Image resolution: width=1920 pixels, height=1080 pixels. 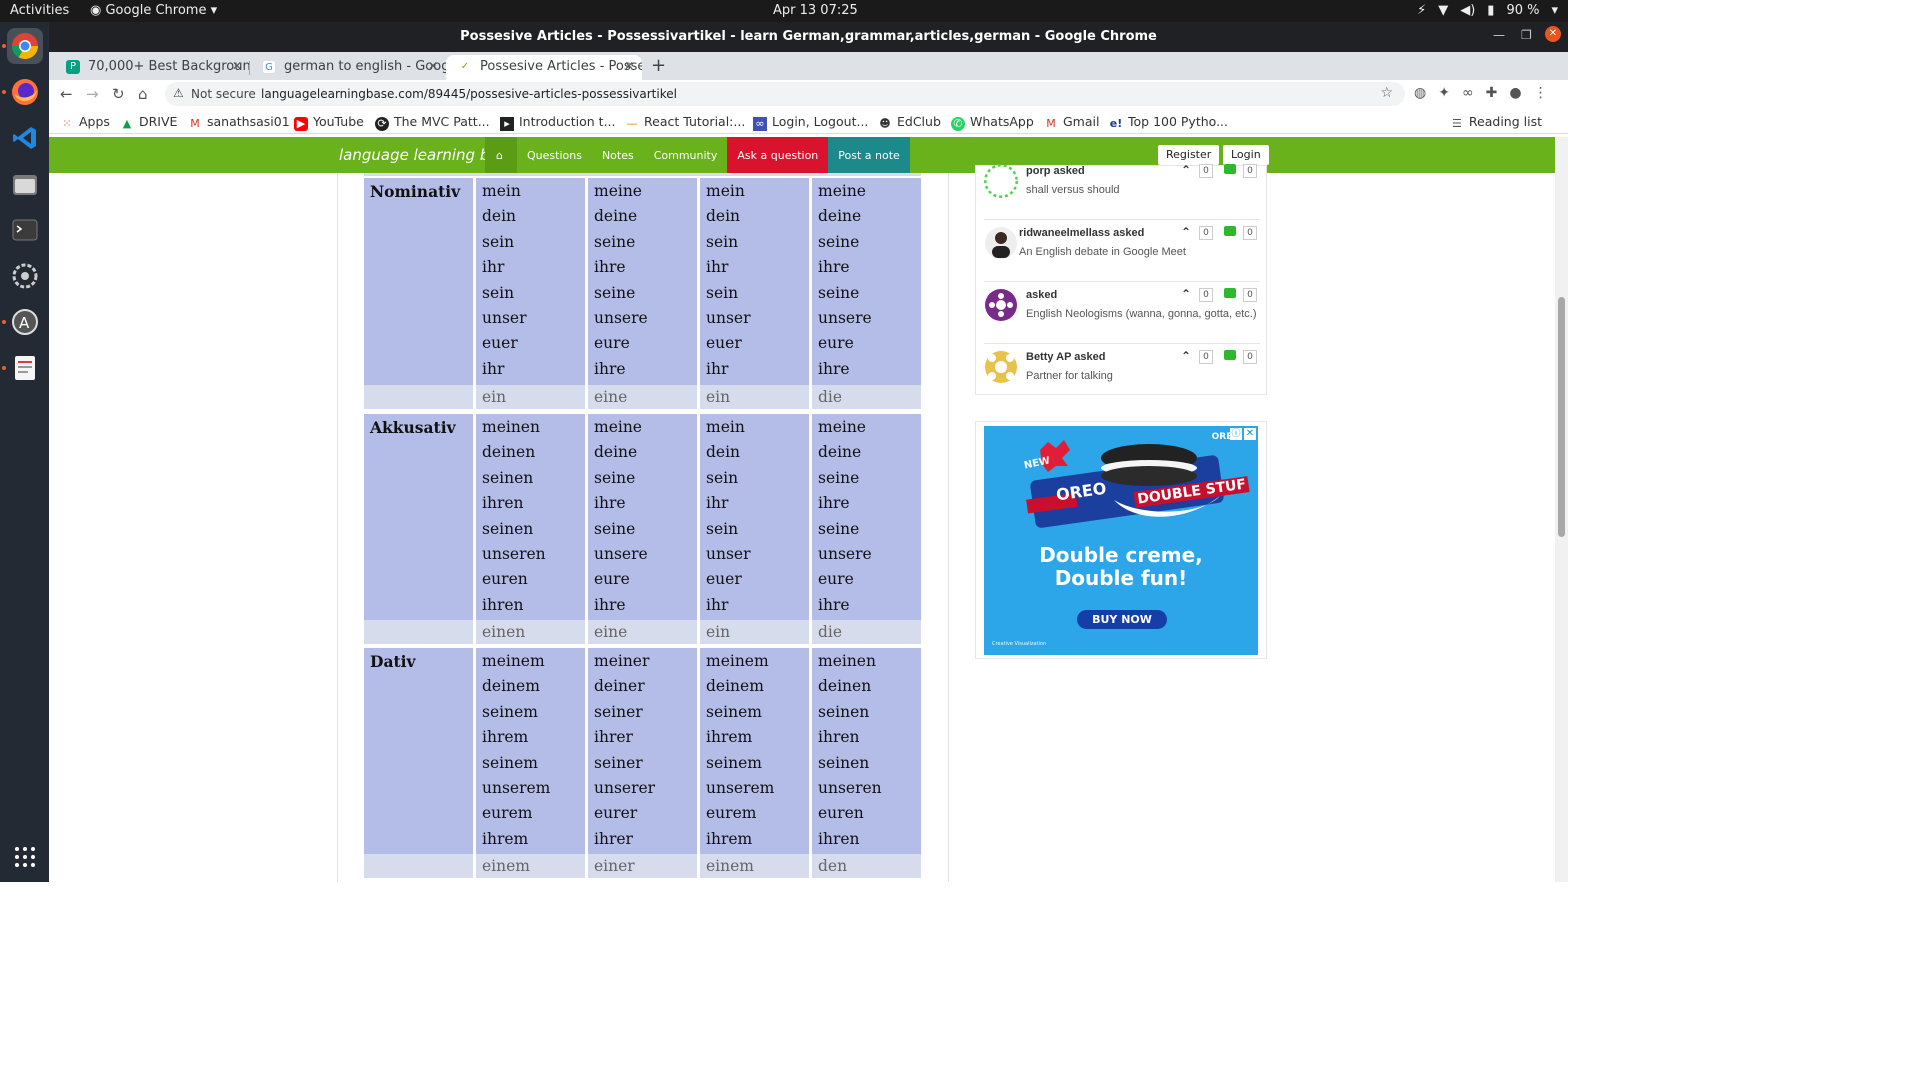 What do you see at coordinates (25, 857) in the screenshot?
I see `show-applications-icon` at bounding box center [25, 857].